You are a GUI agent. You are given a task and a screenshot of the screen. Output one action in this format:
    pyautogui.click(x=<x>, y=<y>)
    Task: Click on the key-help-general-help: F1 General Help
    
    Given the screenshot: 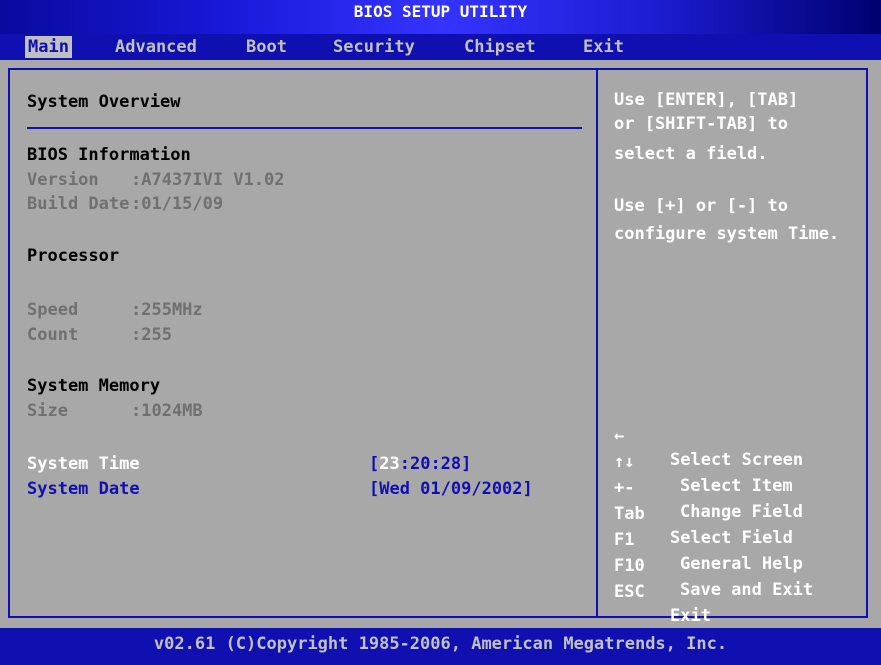 What is the action you would take?
    pyautogui.click(x=734, y=539)
    